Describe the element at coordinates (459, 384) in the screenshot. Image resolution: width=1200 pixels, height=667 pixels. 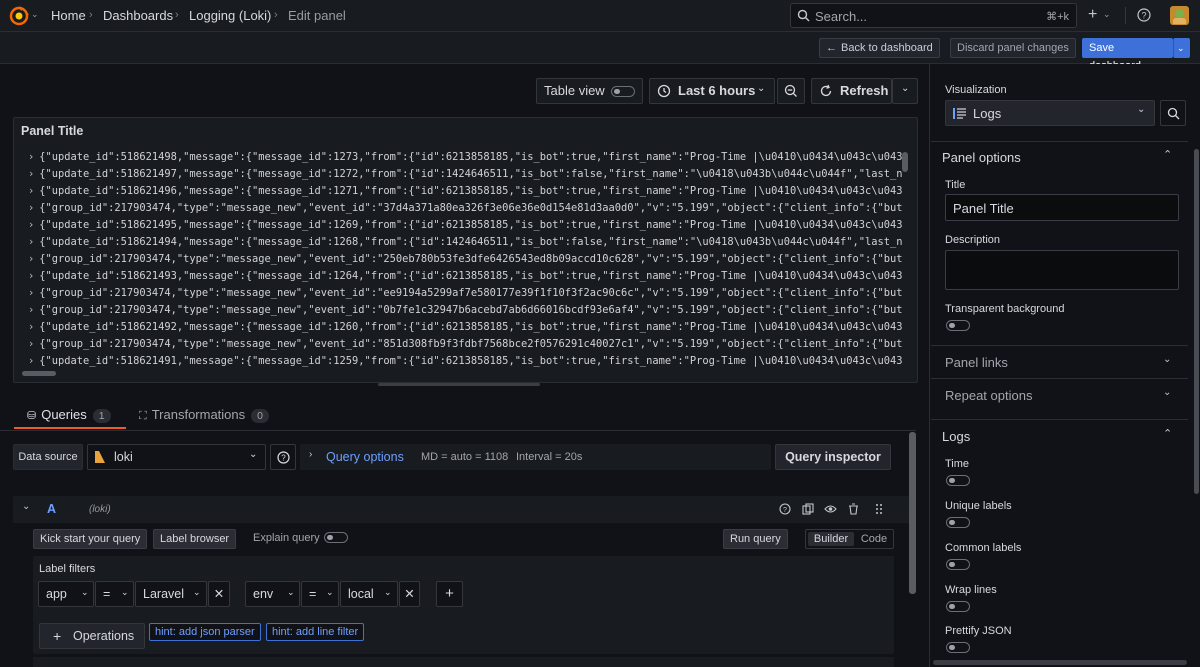
I see `pane-resize-handle` at that location.